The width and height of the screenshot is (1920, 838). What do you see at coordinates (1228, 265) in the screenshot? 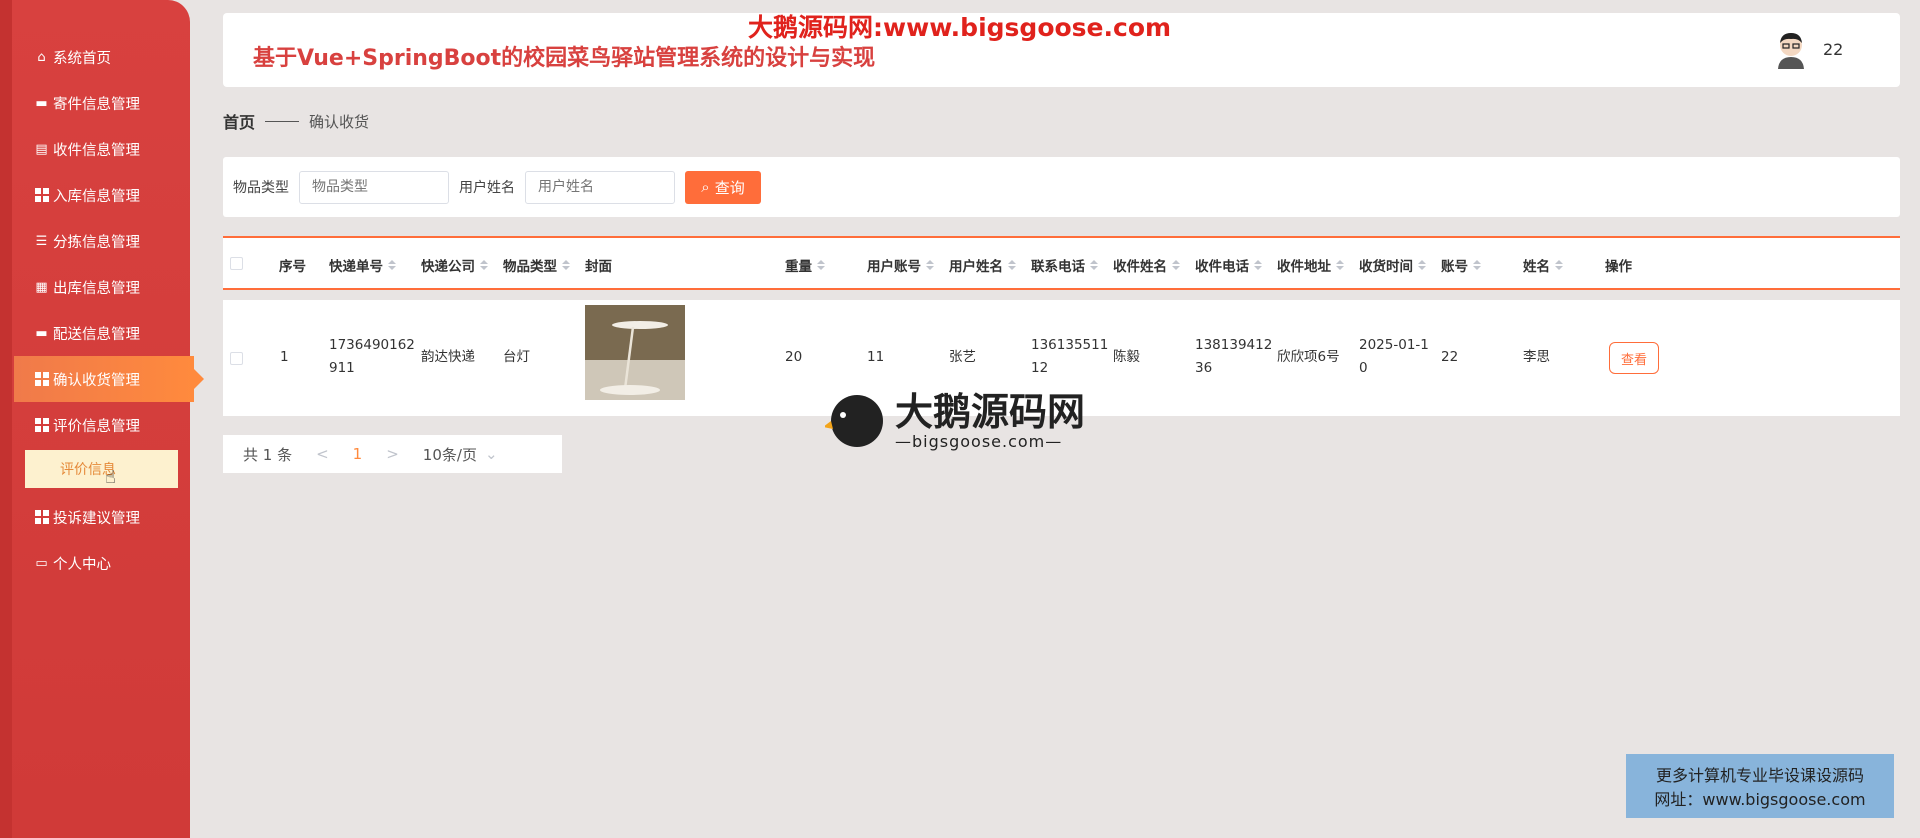
I see `column-header: 收件电话` at bounding box center [1228, 265].